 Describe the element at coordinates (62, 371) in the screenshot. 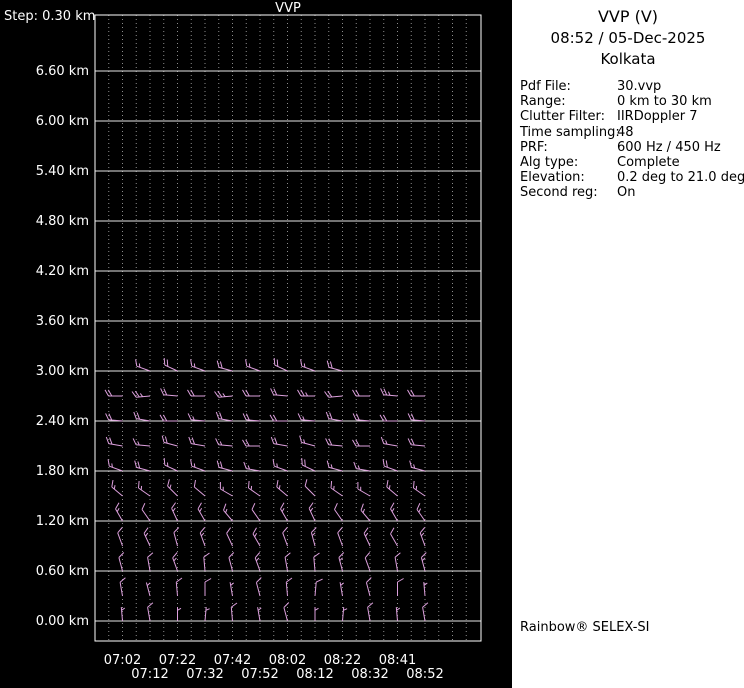

I see `y-axis-tick-label: 3.00 km` at that location.